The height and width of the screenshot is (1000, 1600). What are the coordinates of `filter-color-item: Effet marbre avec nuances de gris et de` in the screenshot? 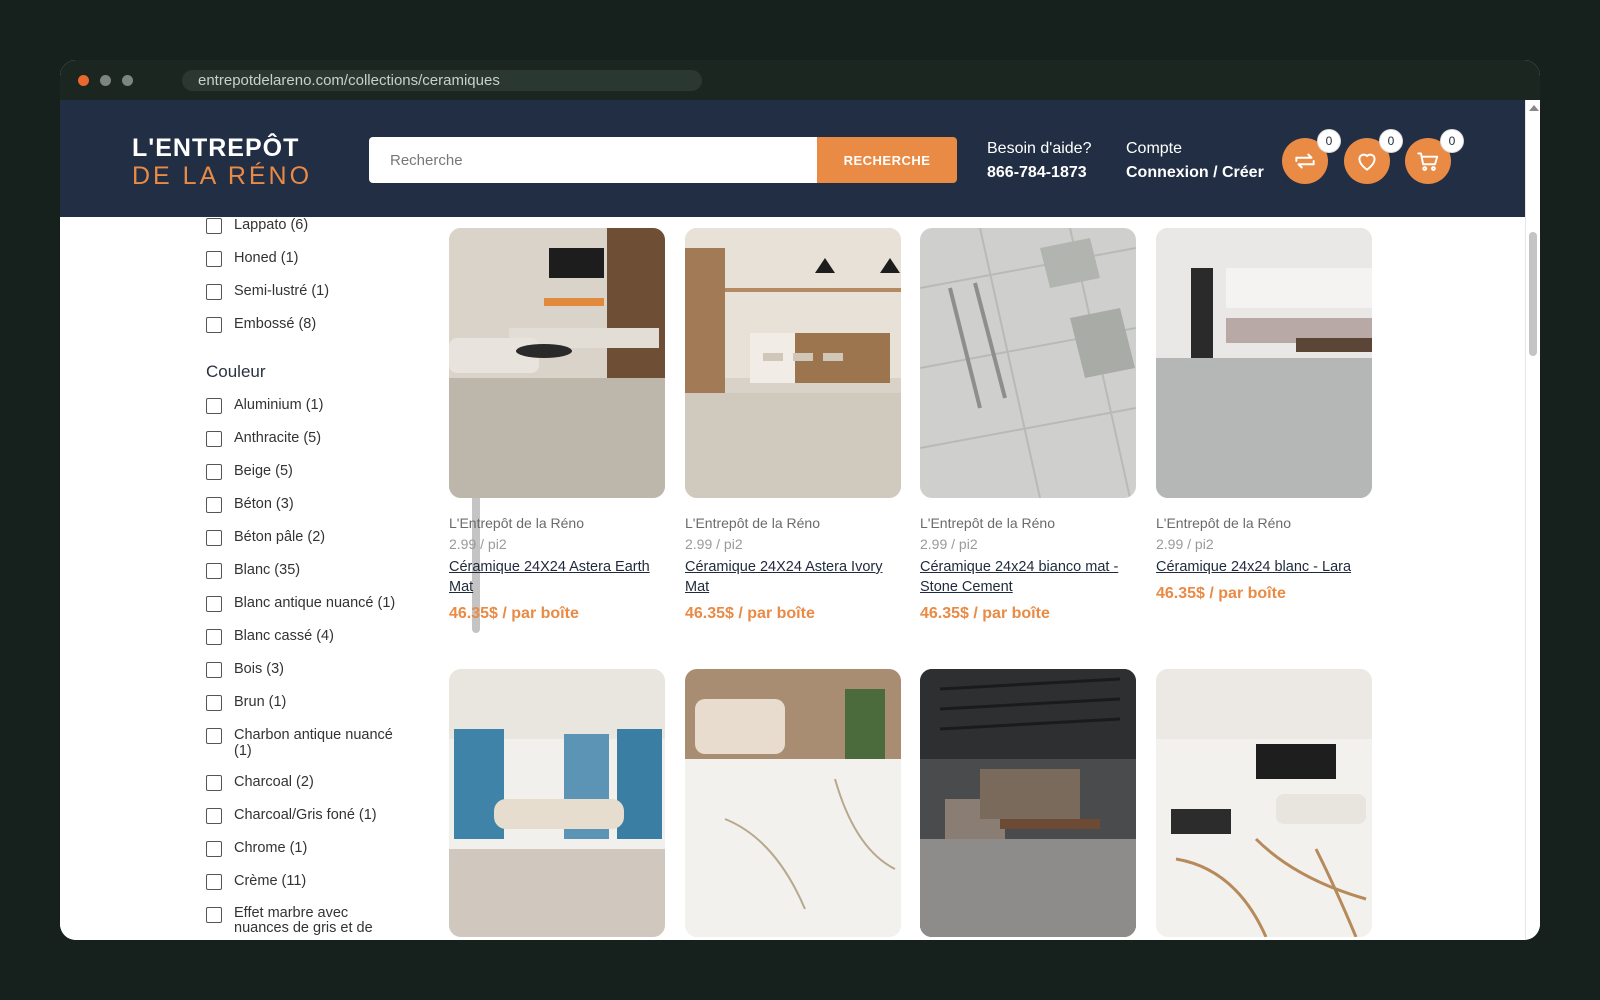 It's located at (306, 921).